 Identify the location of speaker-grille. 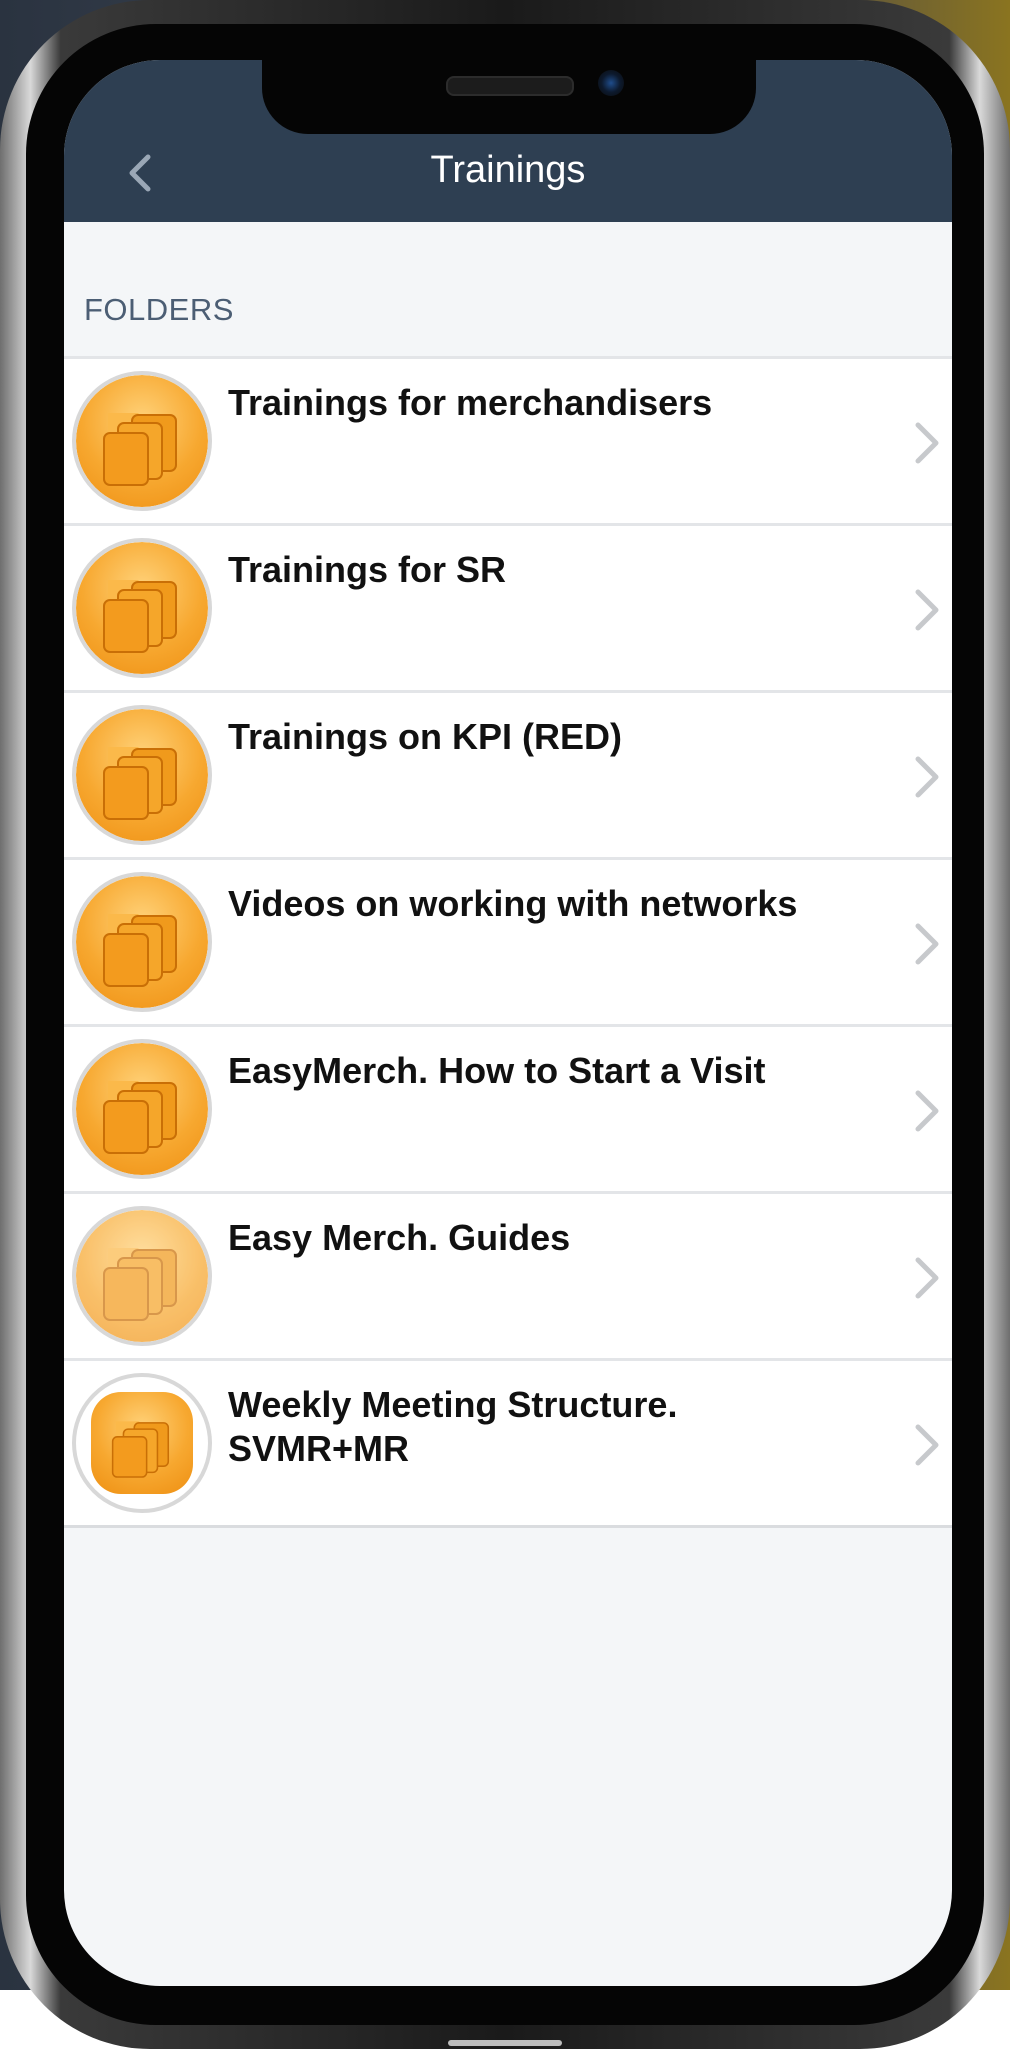
(510, 86).